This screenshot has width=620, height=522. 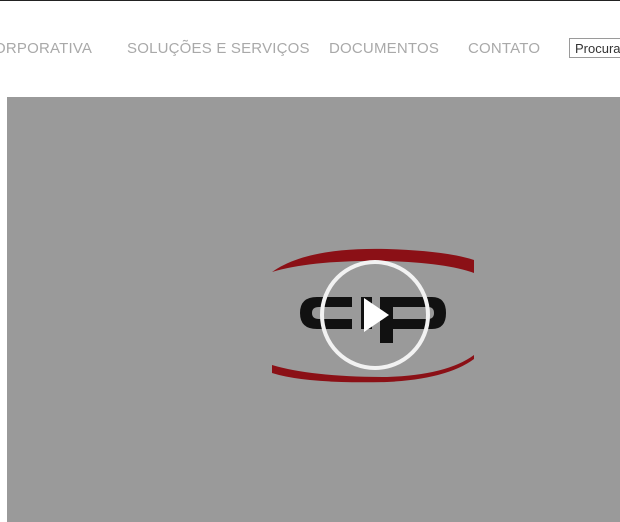 I want to click on logo-letter-c, so click(x=326, y=313).